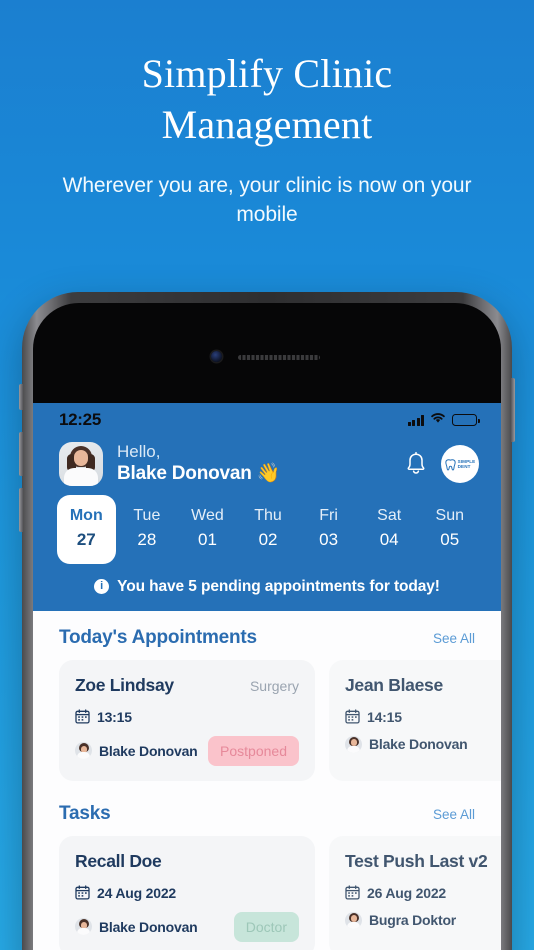 This screenshot has height=950, width=534. I want to click on task-name: Test Push Last v2, so click(416, 860).